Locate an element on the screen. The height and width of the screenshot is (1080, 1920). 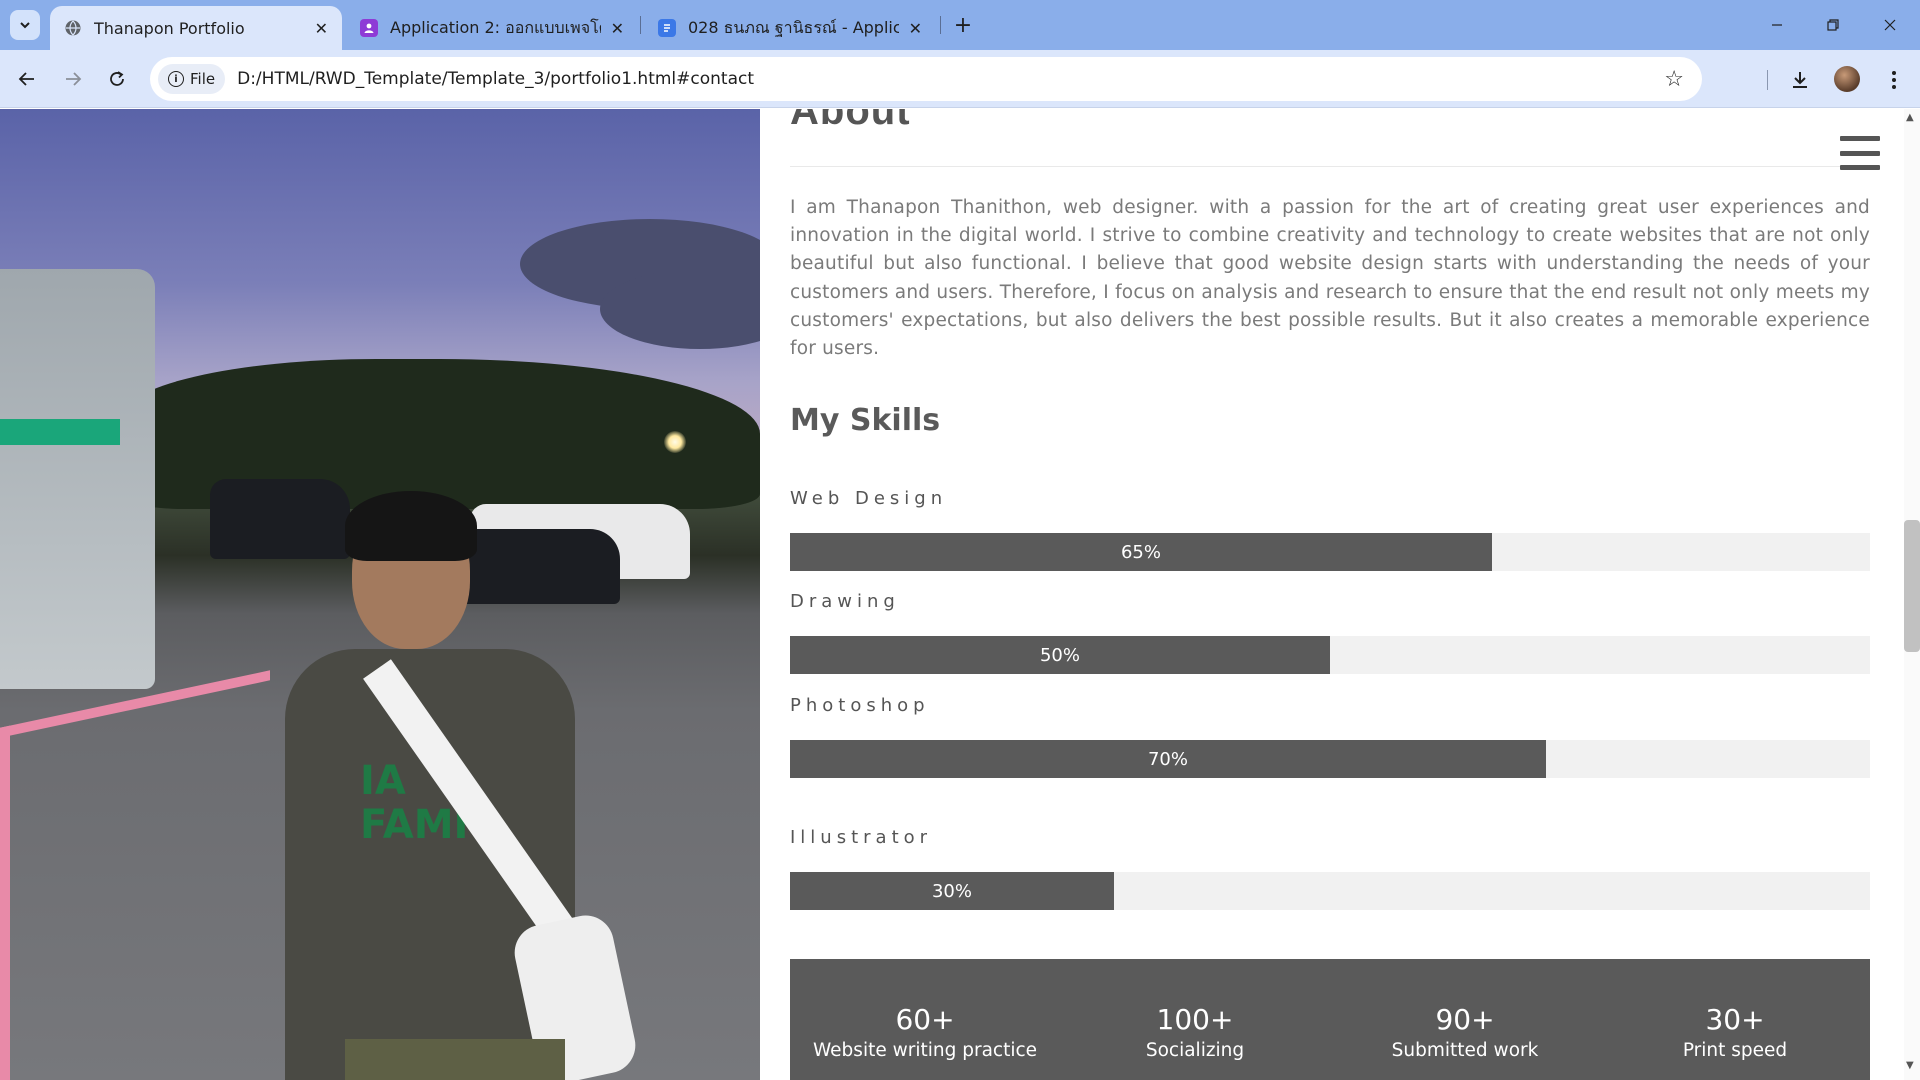
toolbar-divider is located at coordinates (1767, 80).